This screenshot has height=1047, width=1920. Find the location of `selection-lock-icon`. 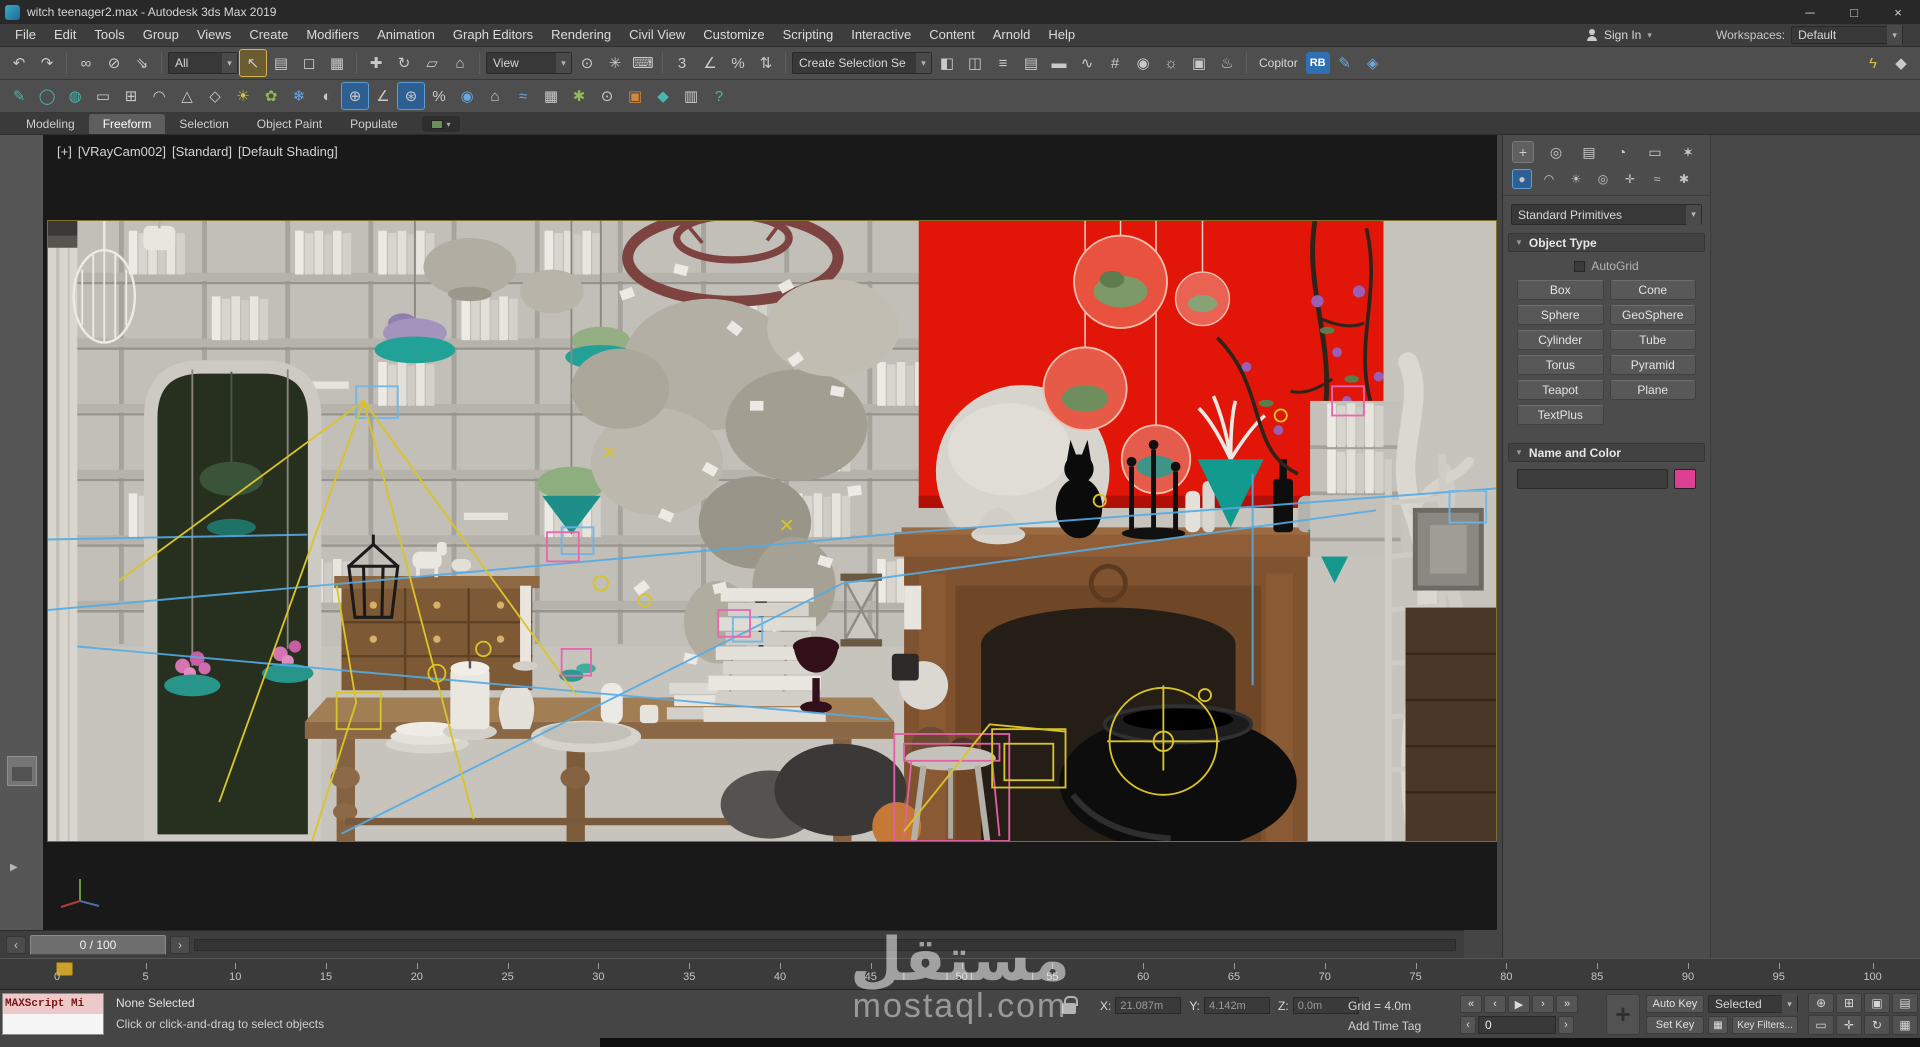

selection-lock-icon is located at coordinates (1070, 1005).